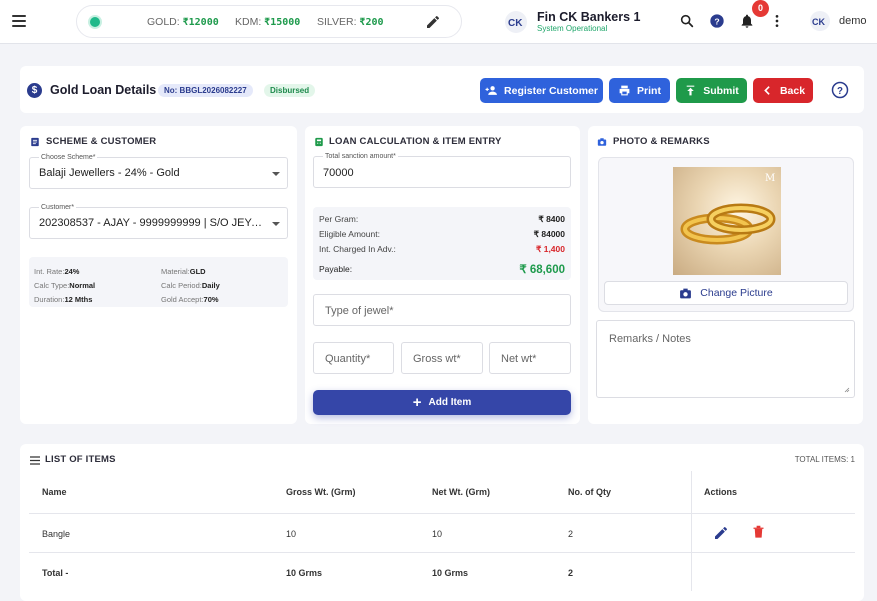 This screenshot has height=601, width=877. Describe the element at coordinates (95, 22) in the screenshot. I see `live-status-dot` at that location.